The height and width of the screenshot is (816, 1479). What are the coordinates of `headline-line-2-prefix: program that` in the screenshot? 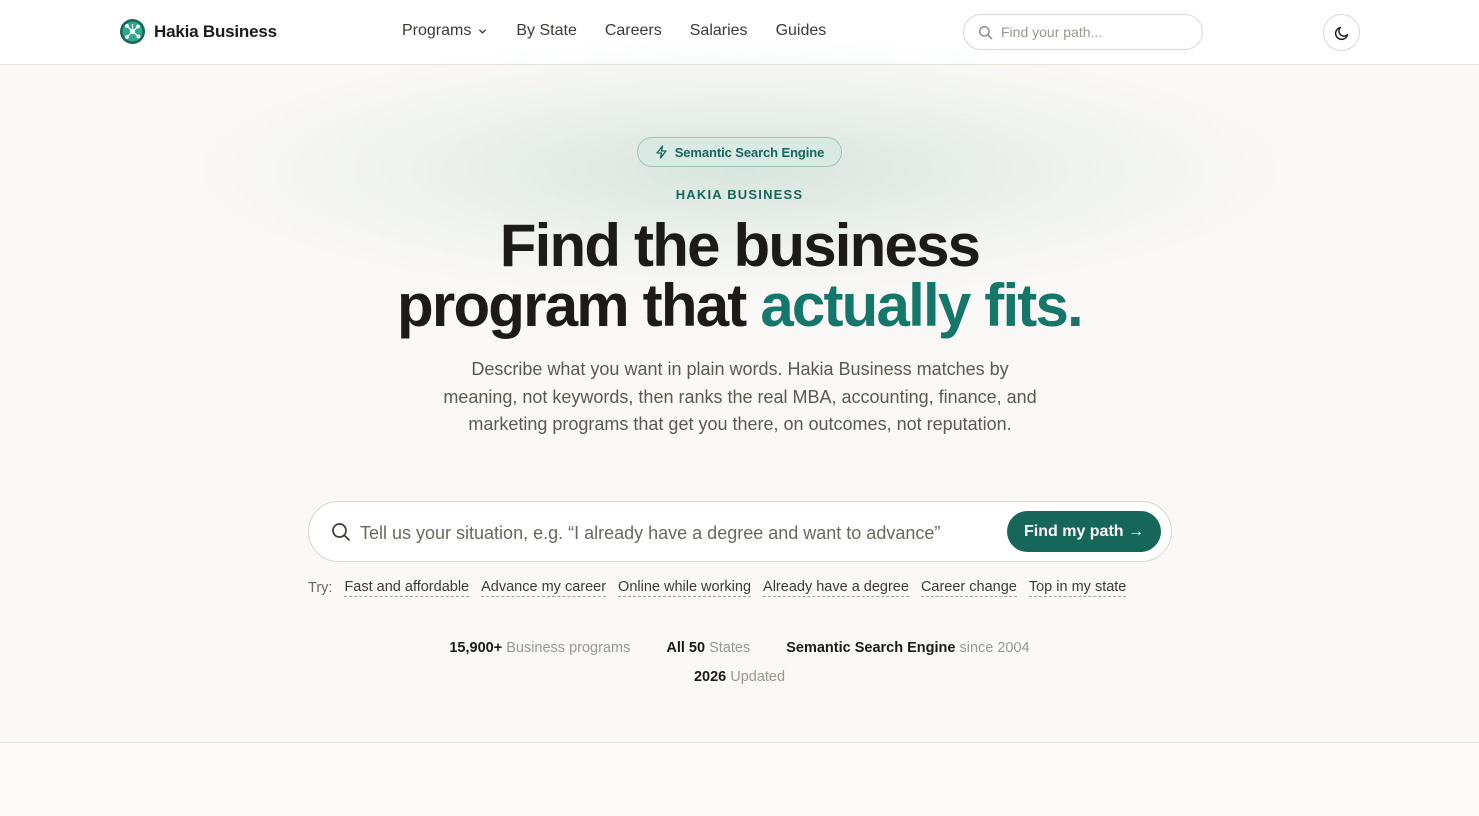 It's located at (579, 305).